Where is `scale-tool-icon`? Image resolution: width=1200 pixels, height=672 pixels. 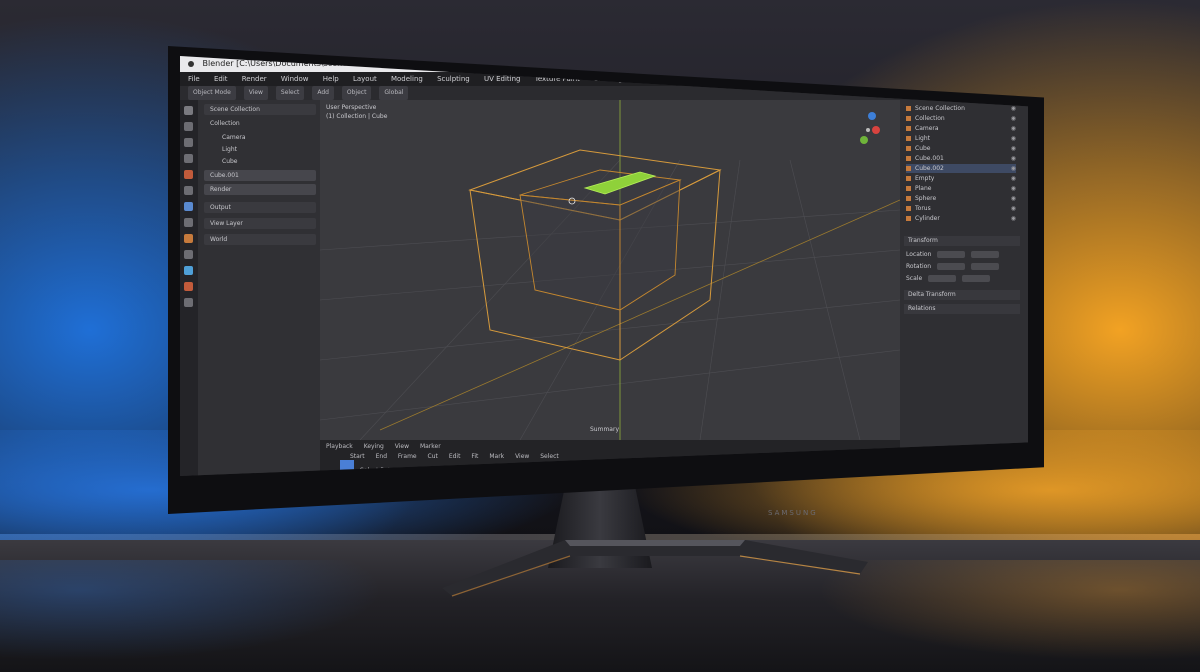 scale-tool-icon is located at coordinates (188, 158).